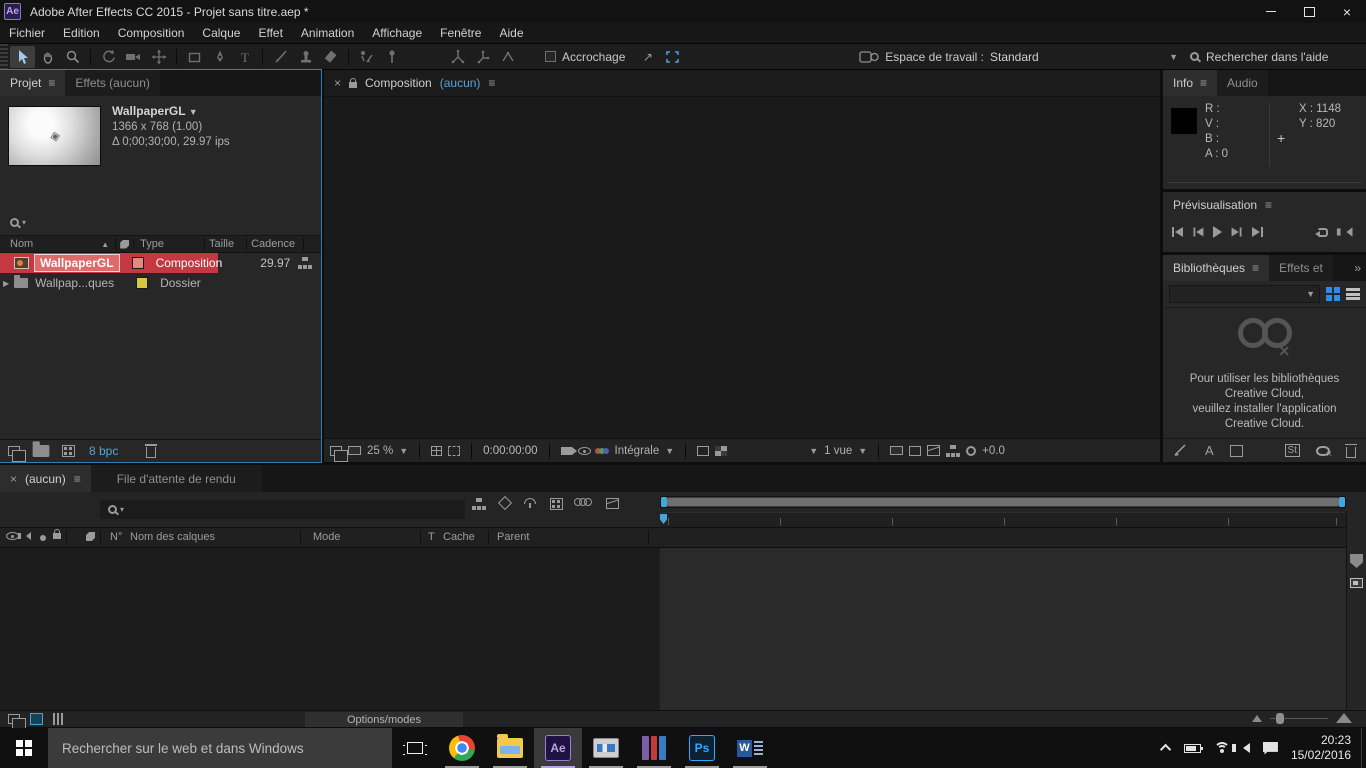 Image resolution: width=1366 pixels, height=768 pixels. Describe the element at coordinates (36, 719) in the screenshot. I see `frame-blend-toggle-icon` at that location.